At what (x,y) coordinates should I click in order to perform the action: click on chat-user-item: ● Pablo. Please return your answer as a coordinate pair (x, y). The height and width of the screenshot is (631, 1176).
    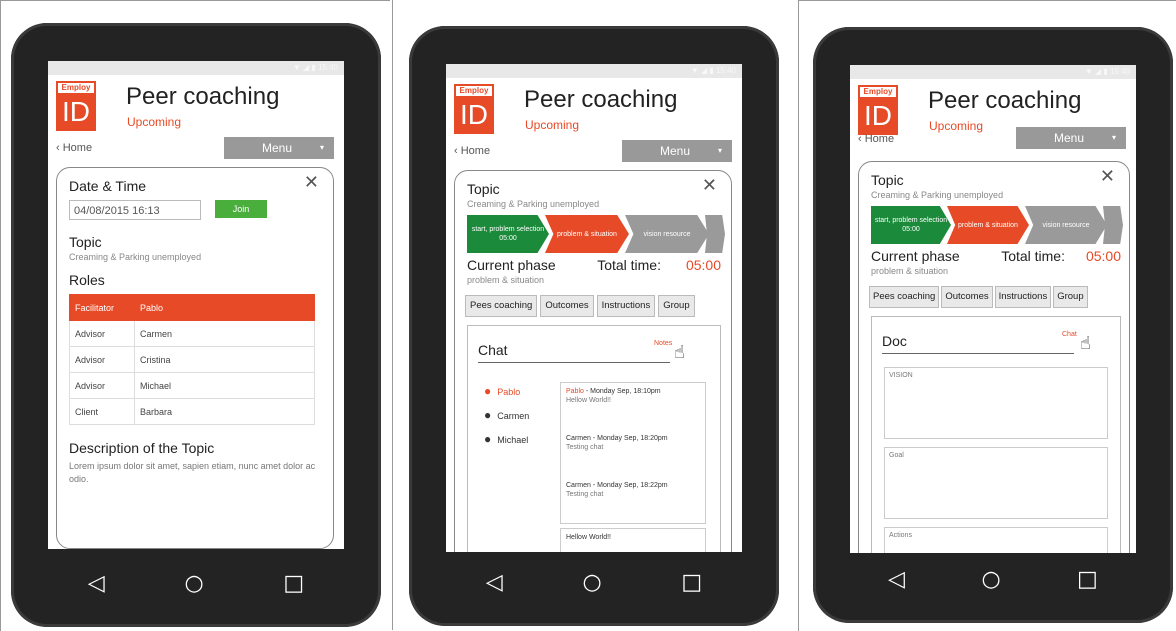
    Looking at the image, I should click on (502, 391).